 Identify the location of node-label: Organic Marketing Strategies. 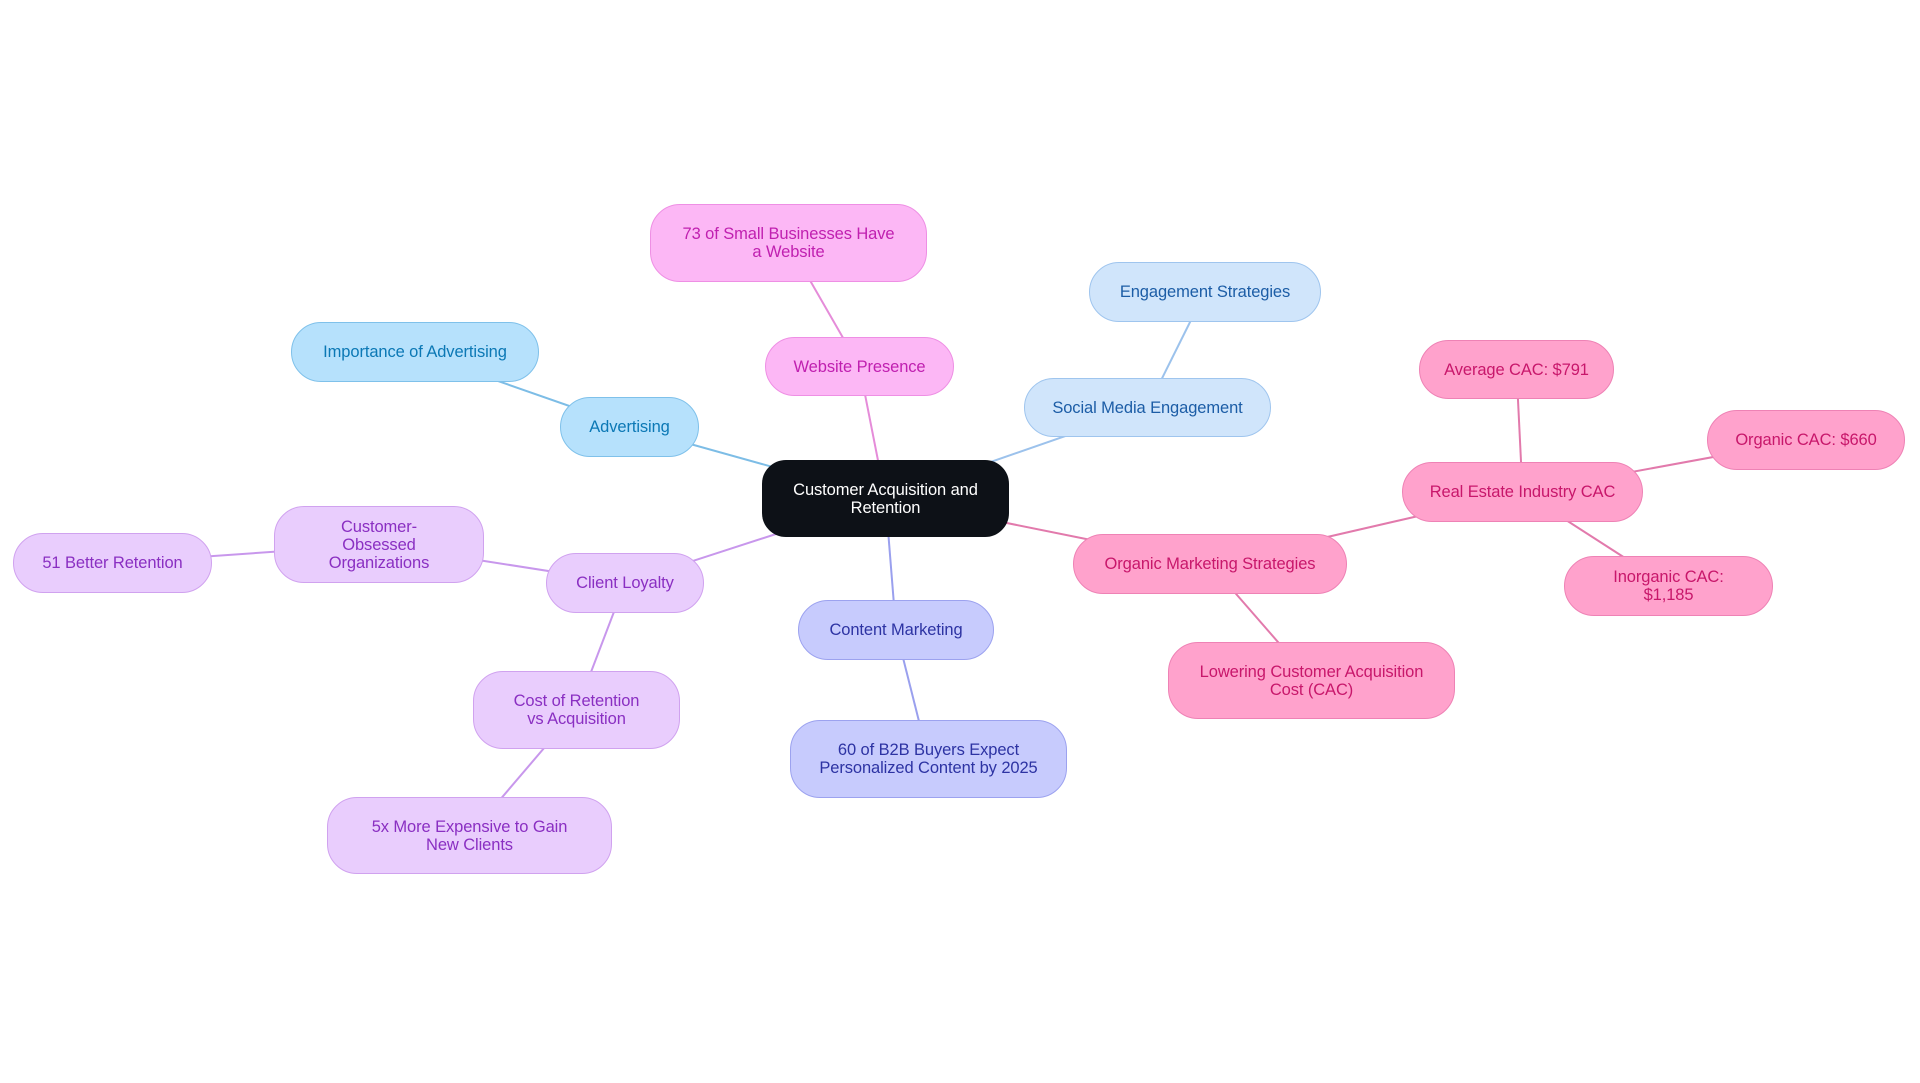
(1210, 564).